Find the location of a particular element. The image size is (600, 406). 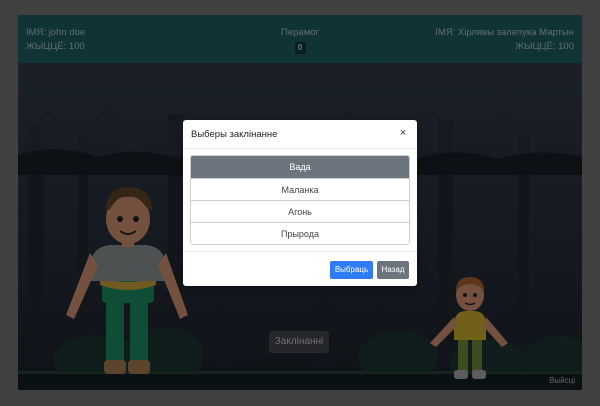

spell-option-lightning: Маланка is located at coordinates (300, 189).